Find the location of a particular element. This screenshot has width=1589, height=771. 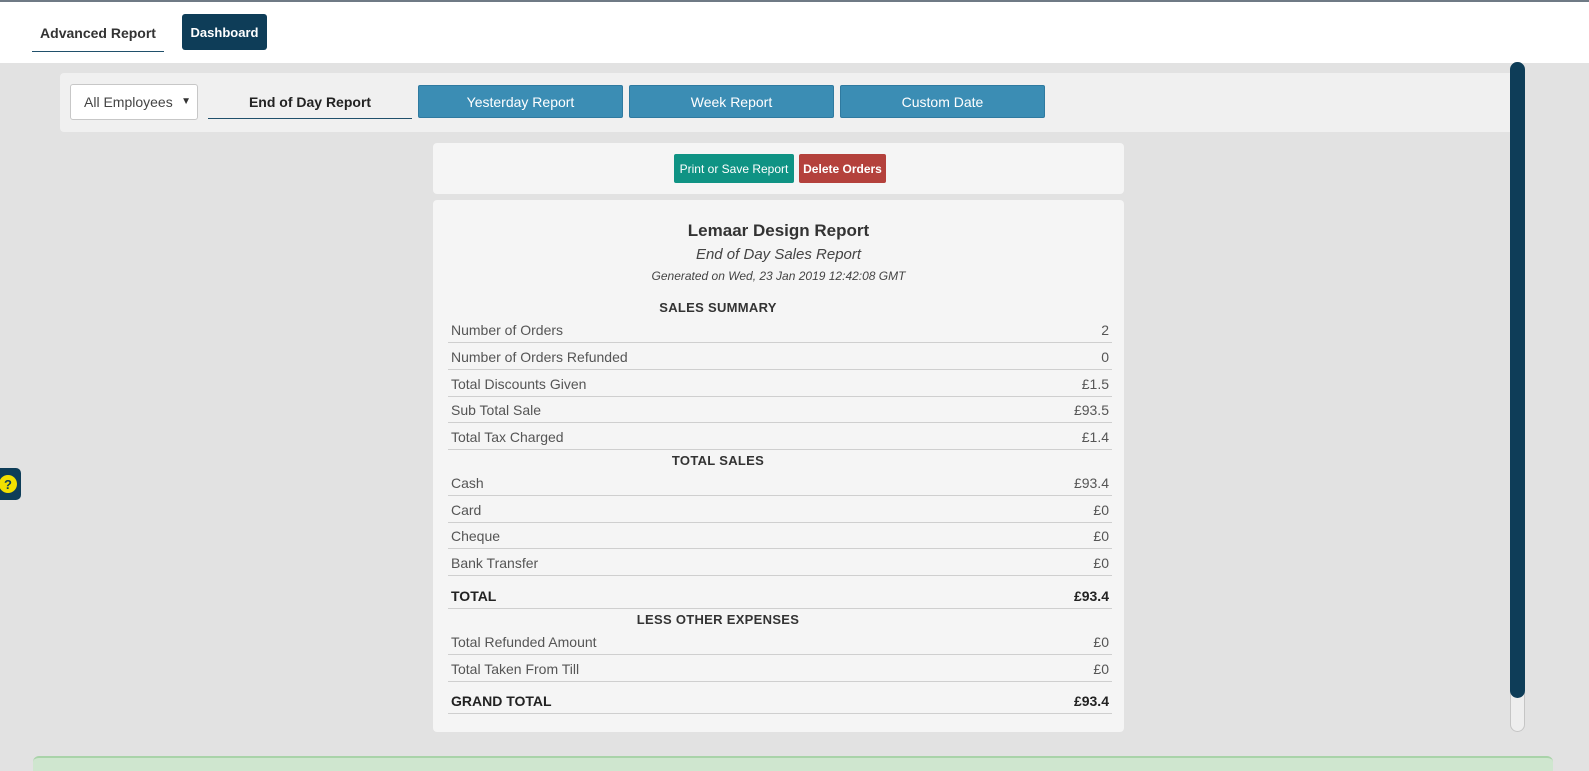

less-other-expenses-heading: LESS OTHER EXPENSES is located at coordinates (718, 619).